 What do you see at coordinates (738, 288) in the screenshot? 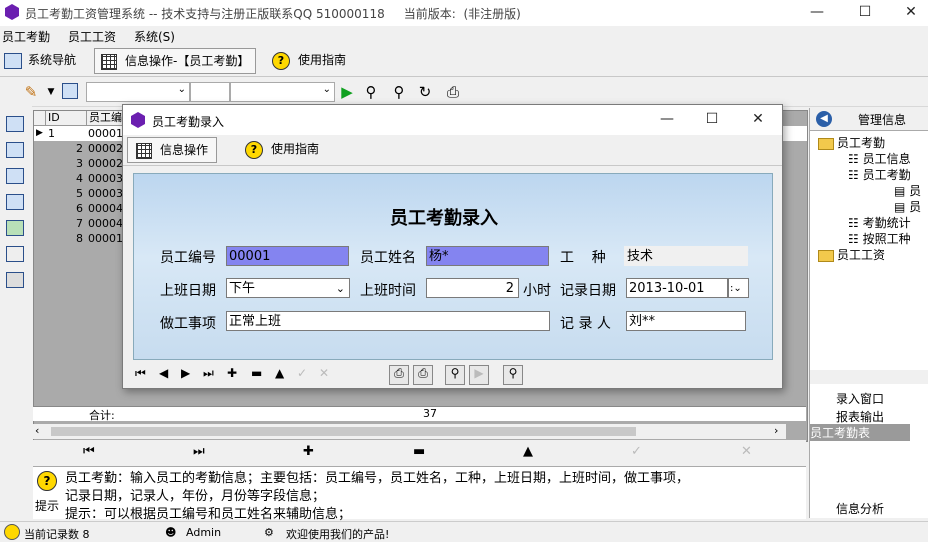
I see `date-picker-button: :⌄` at bounding box center [738, 288].